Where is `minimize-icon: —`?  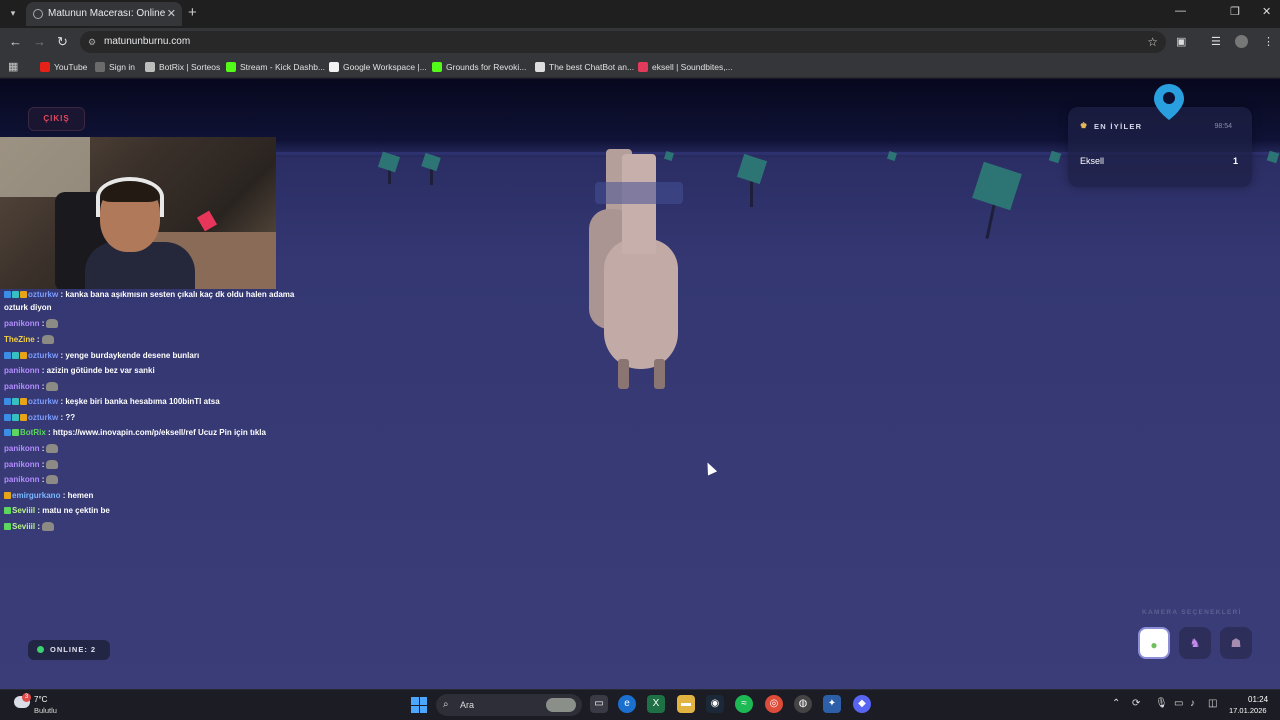 minimize-icon: — is located at coordinates (1180, 11).